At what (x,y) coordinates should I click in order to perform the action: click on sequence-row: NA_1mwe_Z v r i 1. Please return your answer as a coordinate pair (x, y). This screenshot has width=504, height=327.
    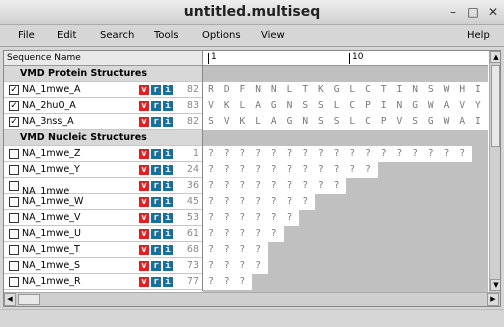
    Looking at the image, I should click on (103, 154).